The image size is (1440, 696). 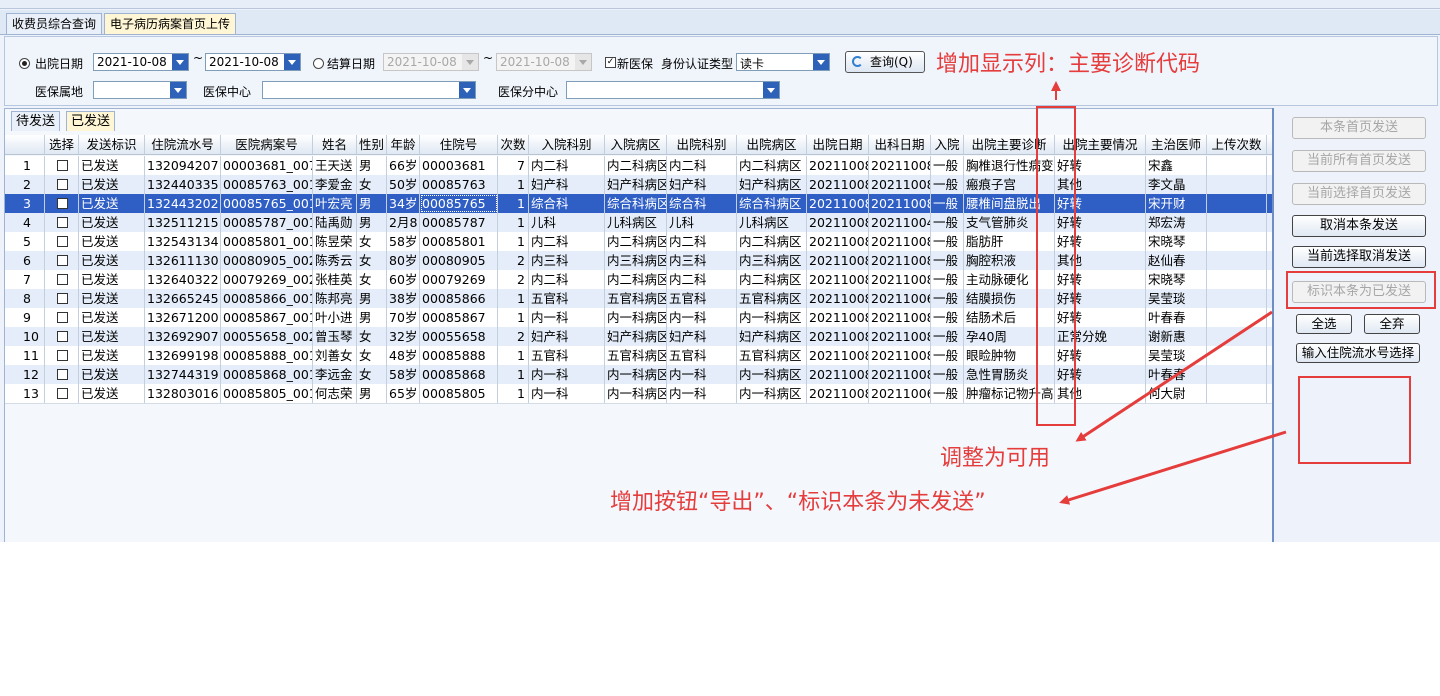 What do you see at coordinates (798, 502) in the screenshot?
I see `annotation-add-buttons: 增加按钮“导出”、“标识本条为未发送”` at bounding box center [798, 502].